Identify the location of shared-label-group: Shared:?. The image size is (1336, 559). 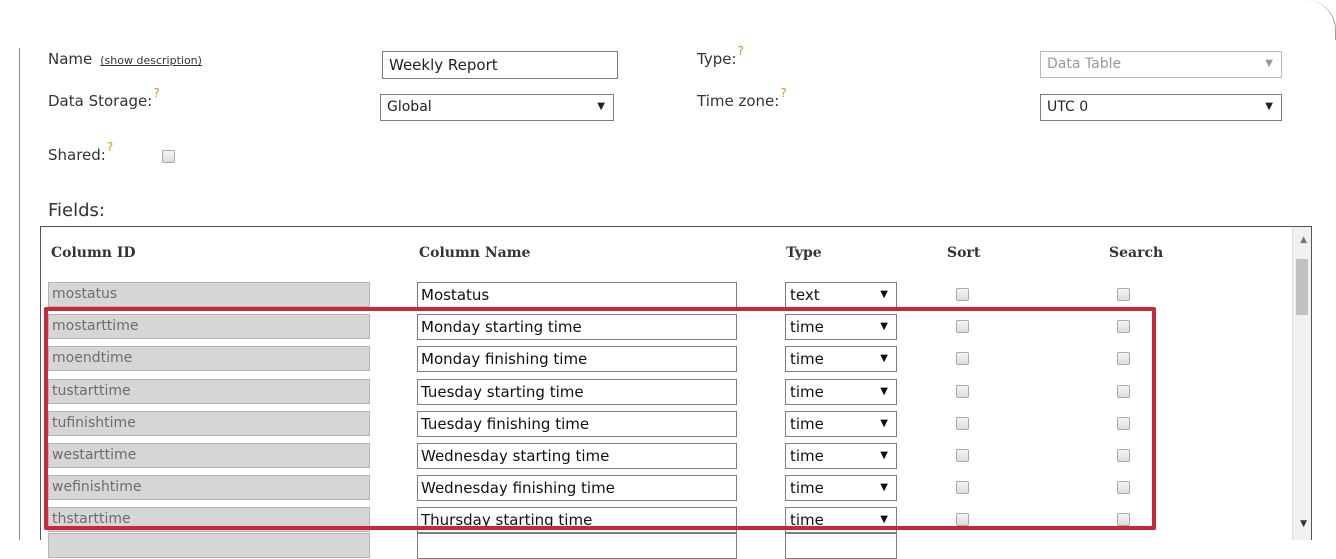
(80, 152).